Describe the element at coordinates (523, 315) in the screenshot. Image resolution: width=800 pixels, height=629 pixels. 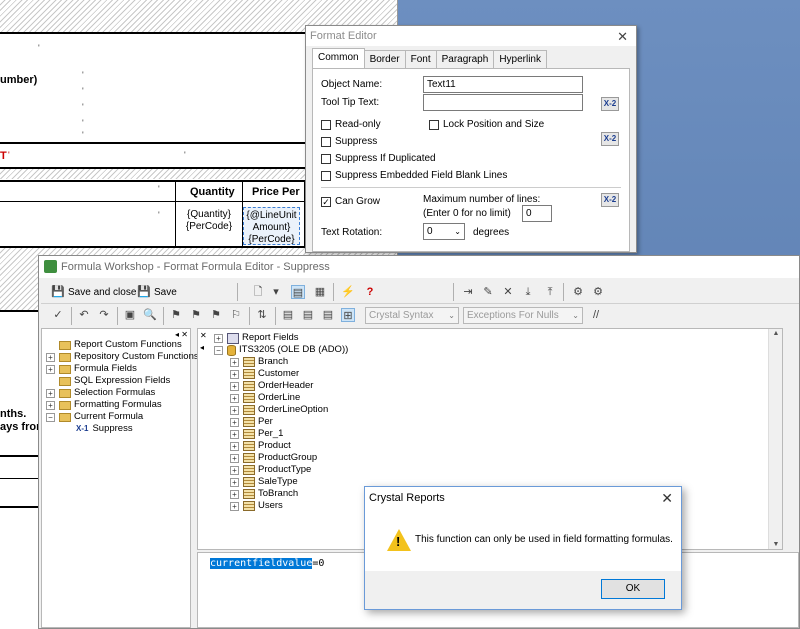
I see `nulls-select: Exceptions For Nulls ⌄` at that location.